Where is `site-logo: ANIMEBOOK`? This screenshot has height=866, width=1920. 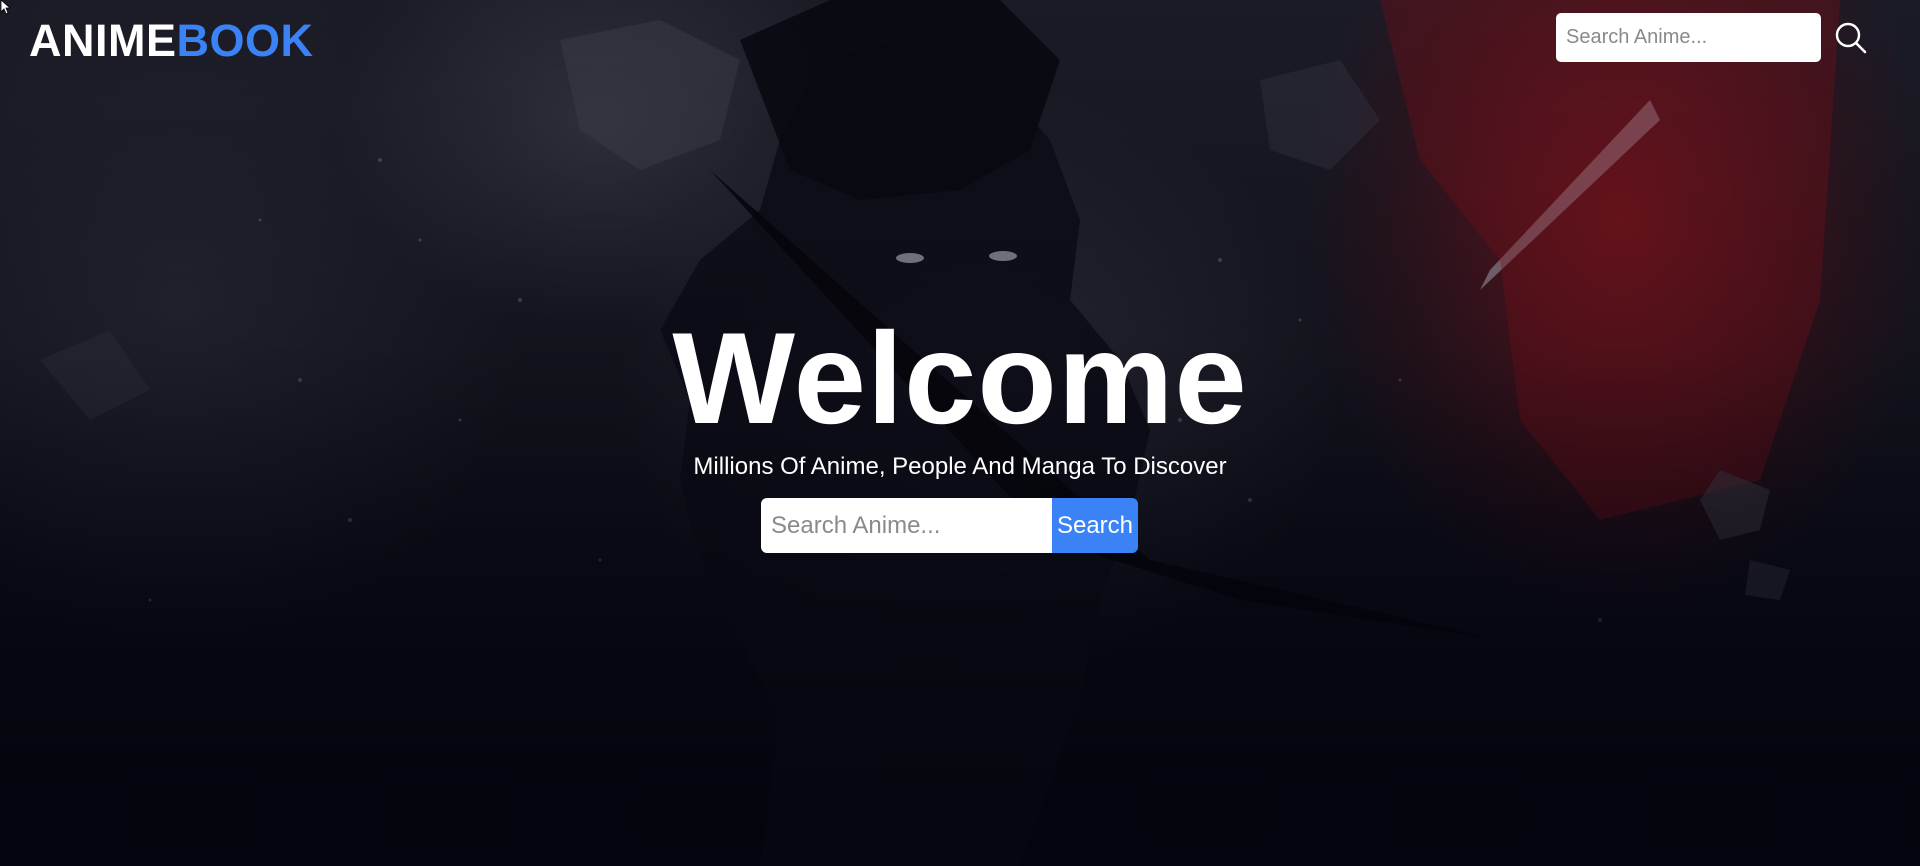 site-logo: ANIMEBOOK is located at coordinates (171, 41).